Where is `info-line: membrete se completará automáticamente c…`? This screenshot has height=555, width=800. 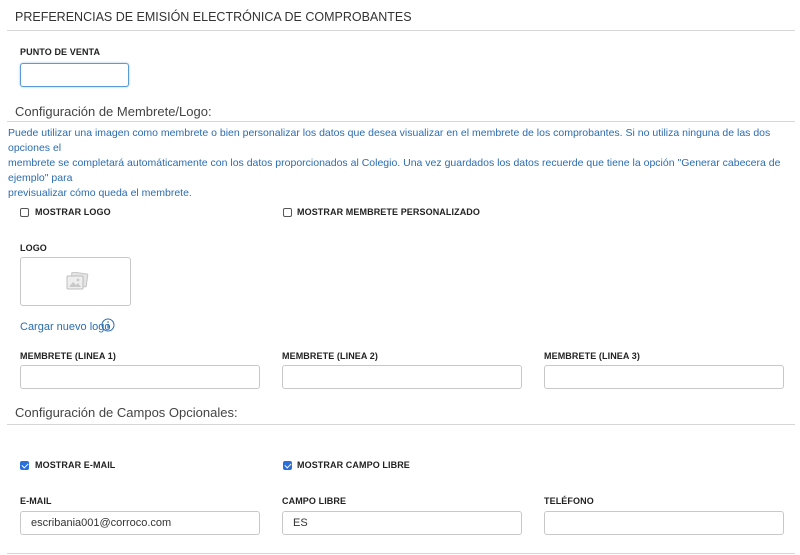 info-line: membrete se completará automáticamente c… is located at coordinates (394, 170).